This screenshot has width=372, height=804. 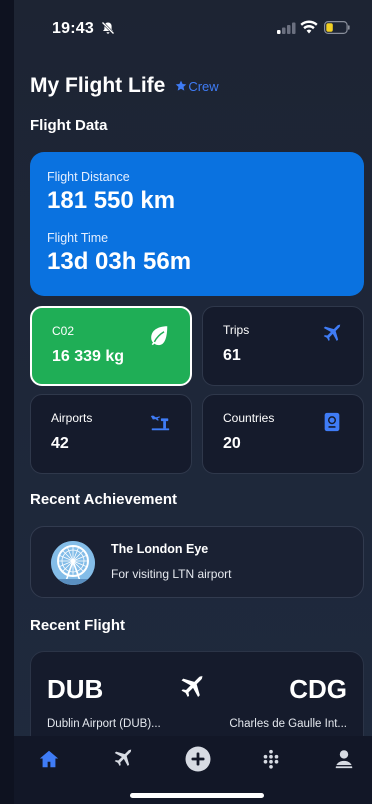 What do you see at coordinates (232, 355) in the screenshot?
I see `trips-value: 61` at bounding box center [232, 355].